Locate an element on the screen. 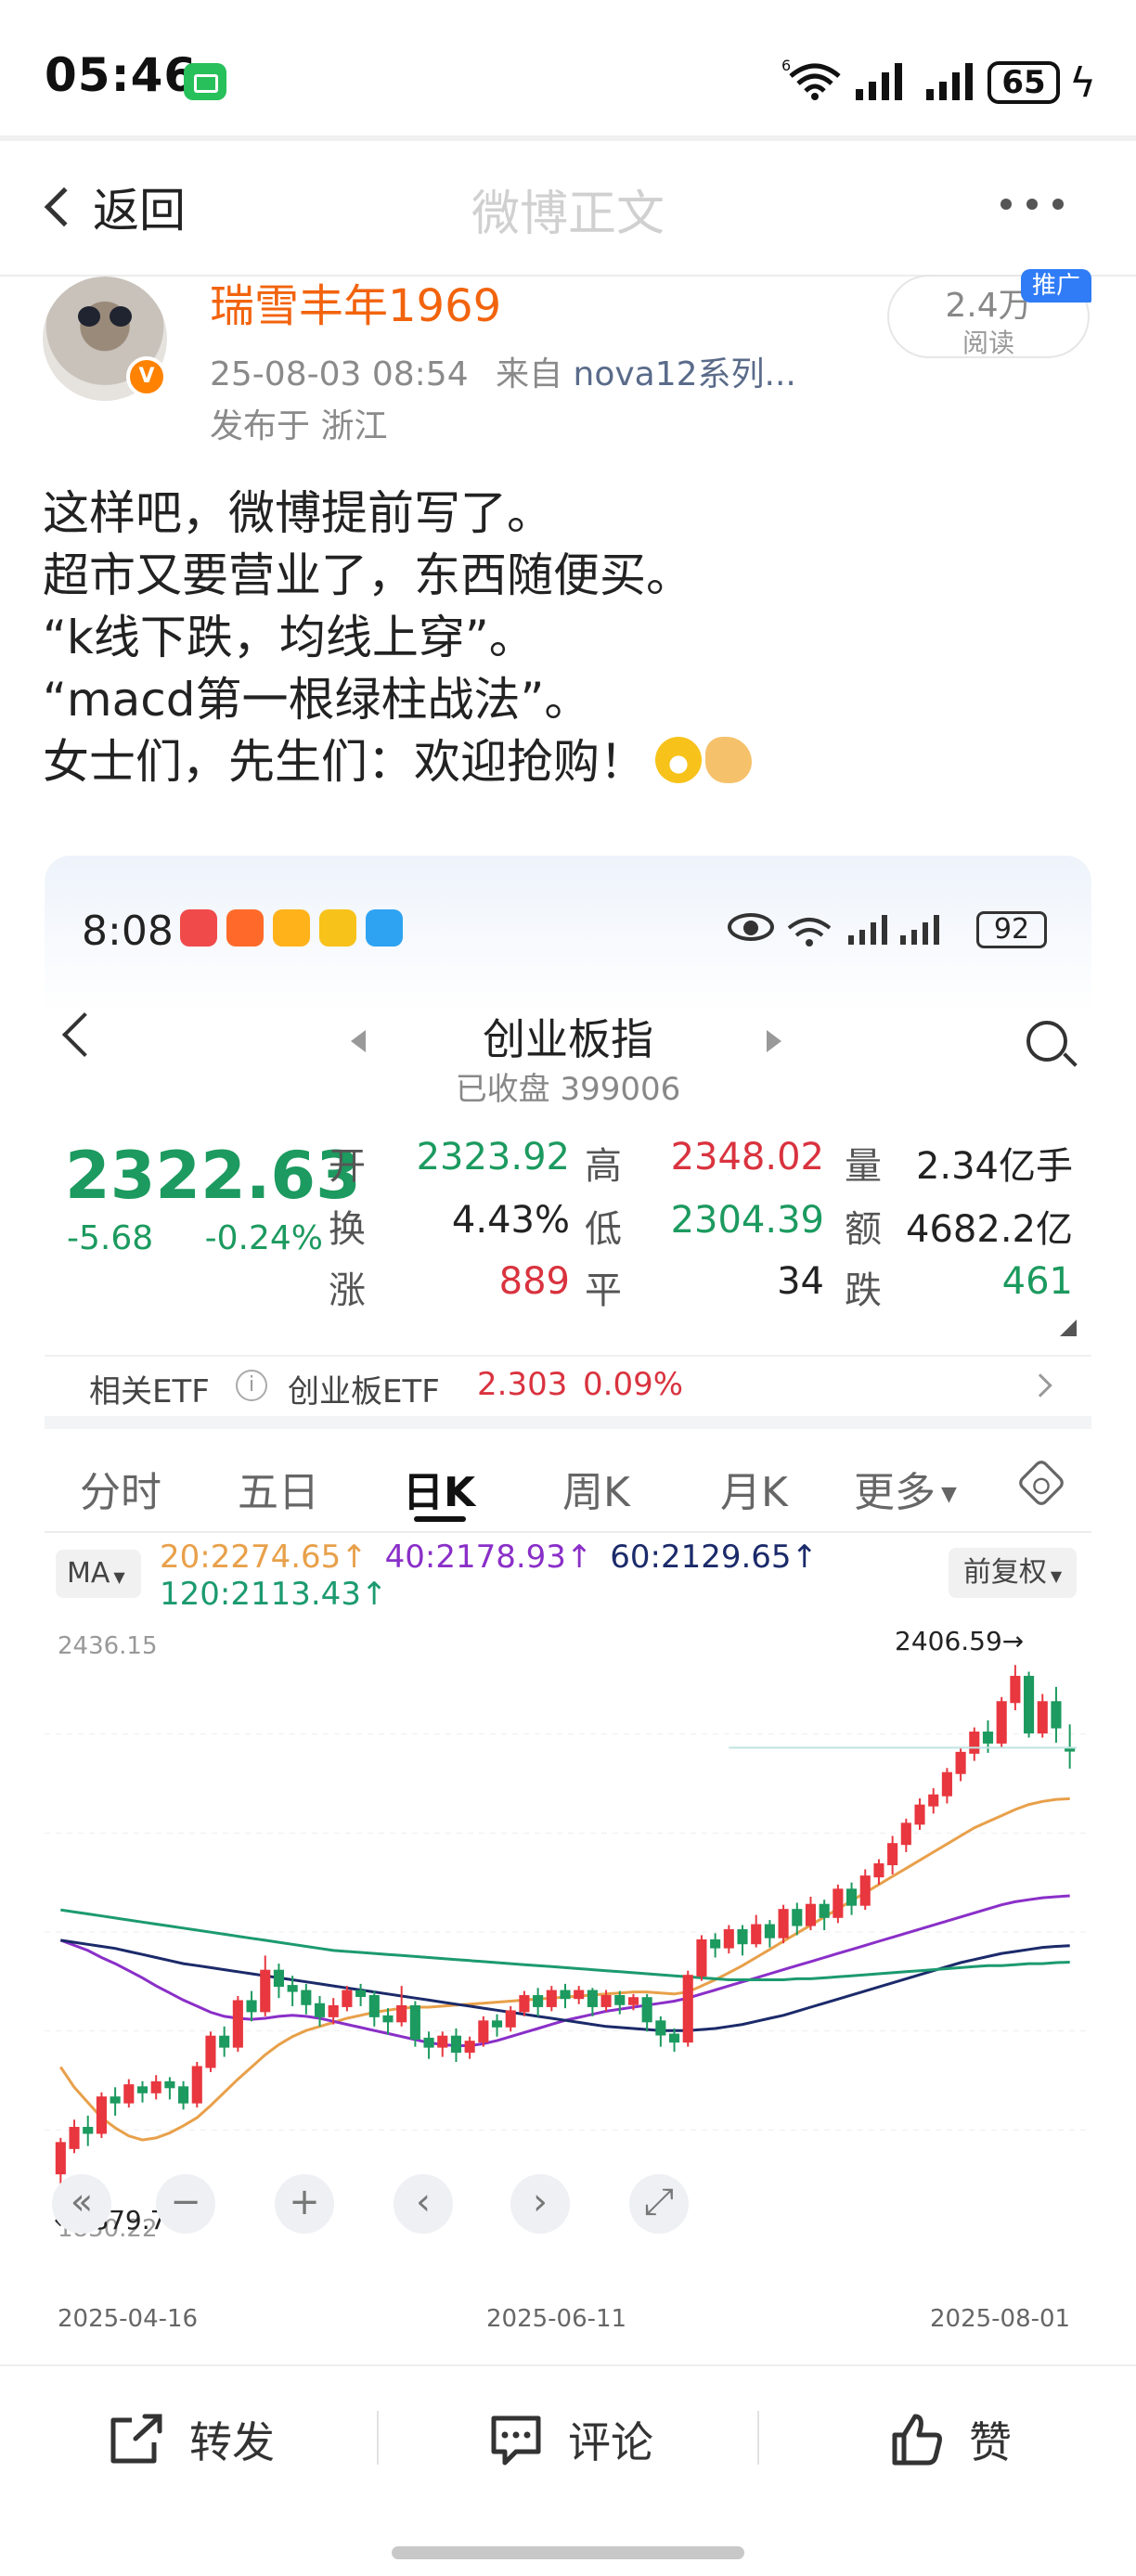 This screenshot has width=1136, height=2576. ma-select-label: MA is located at coordinates (88, 1574).